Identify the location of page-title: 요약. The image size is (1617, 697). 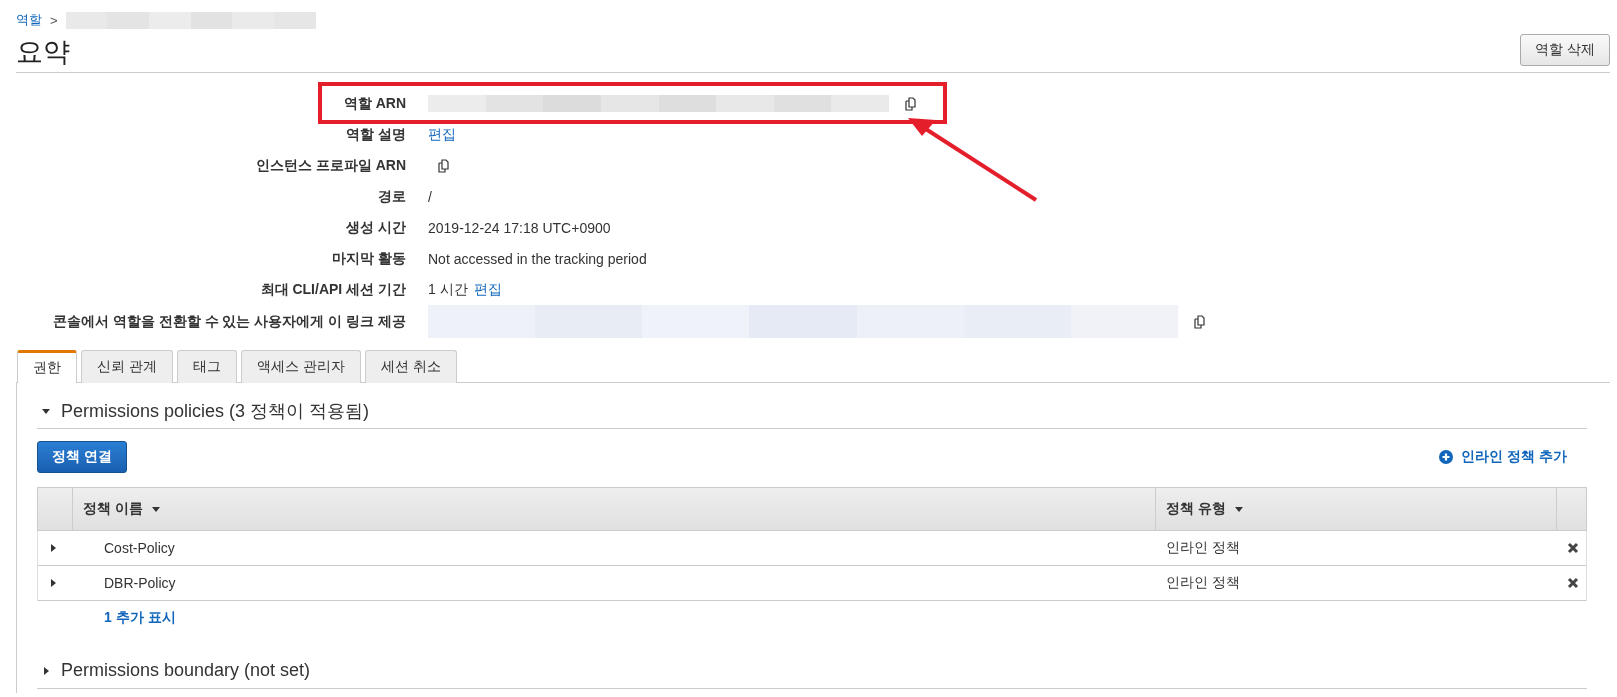
(43, 52).